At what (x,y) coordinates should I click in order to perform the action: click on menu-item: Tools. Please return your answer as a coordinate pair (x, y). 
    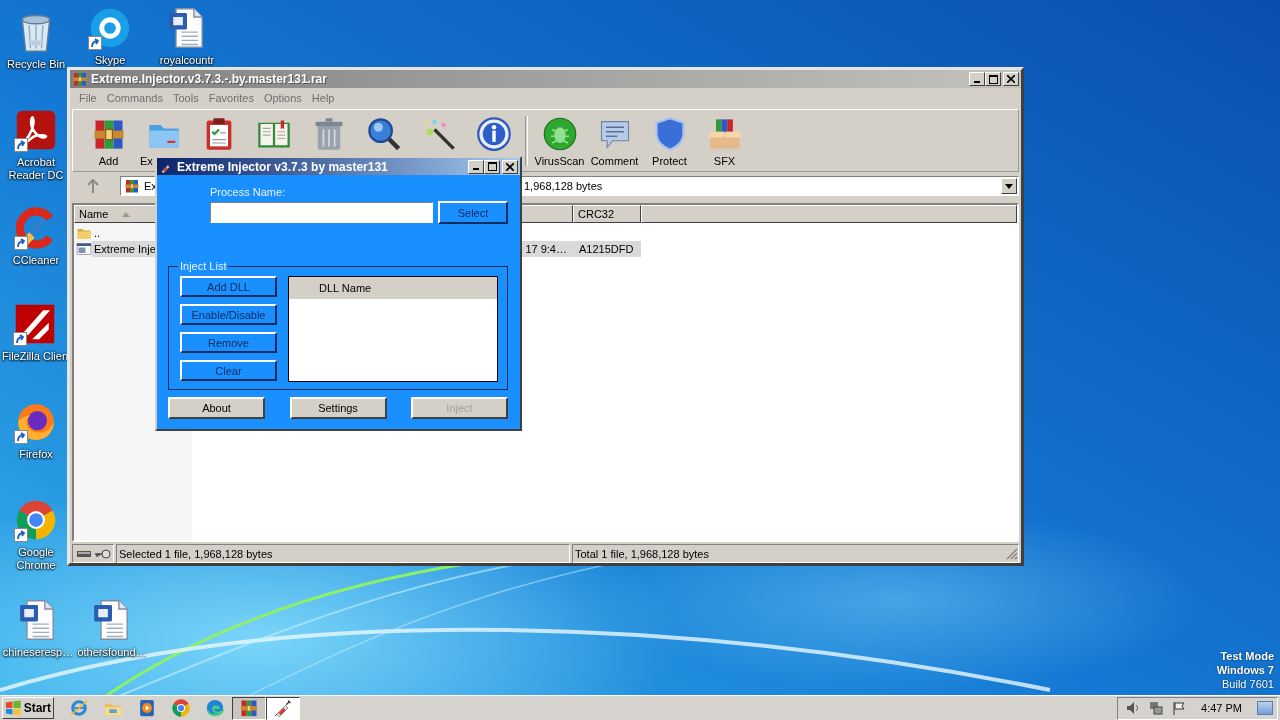
    Looking at the image, I should click on (186, 97).